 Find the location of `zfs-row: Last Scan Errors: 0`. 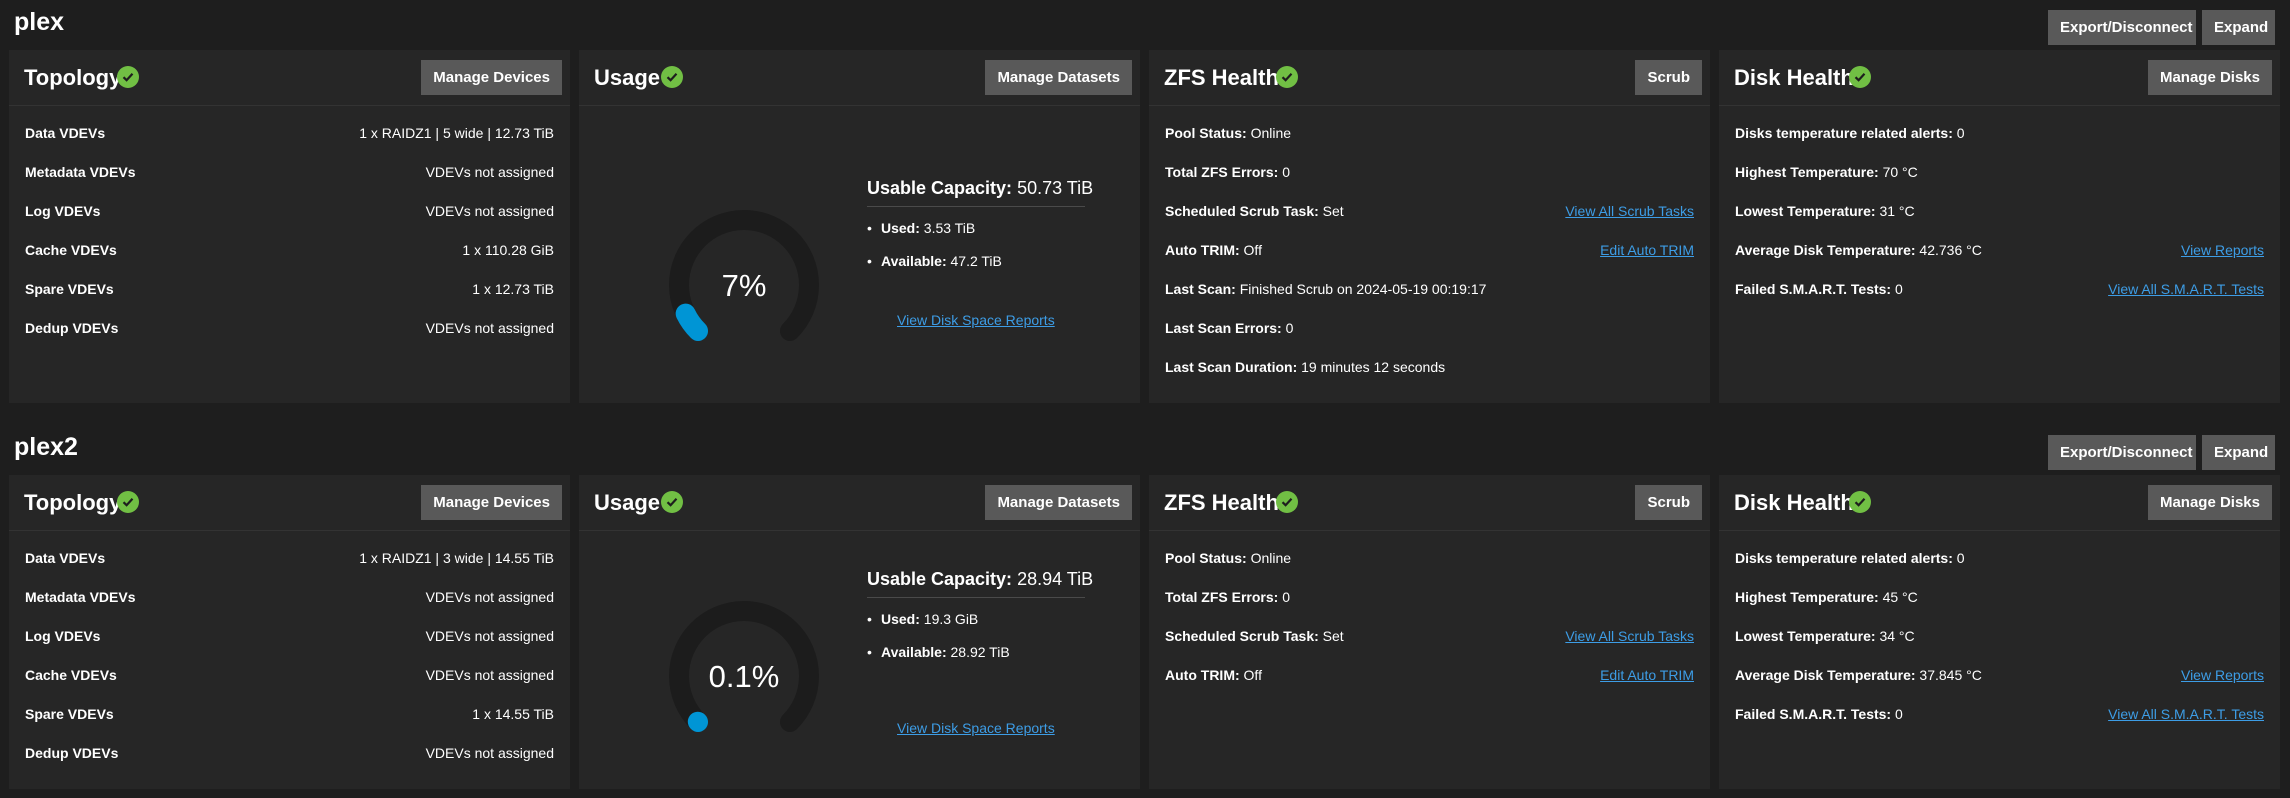

zfs-row: Last Scan Errors: 0 is located at coordinates (1429, 328).